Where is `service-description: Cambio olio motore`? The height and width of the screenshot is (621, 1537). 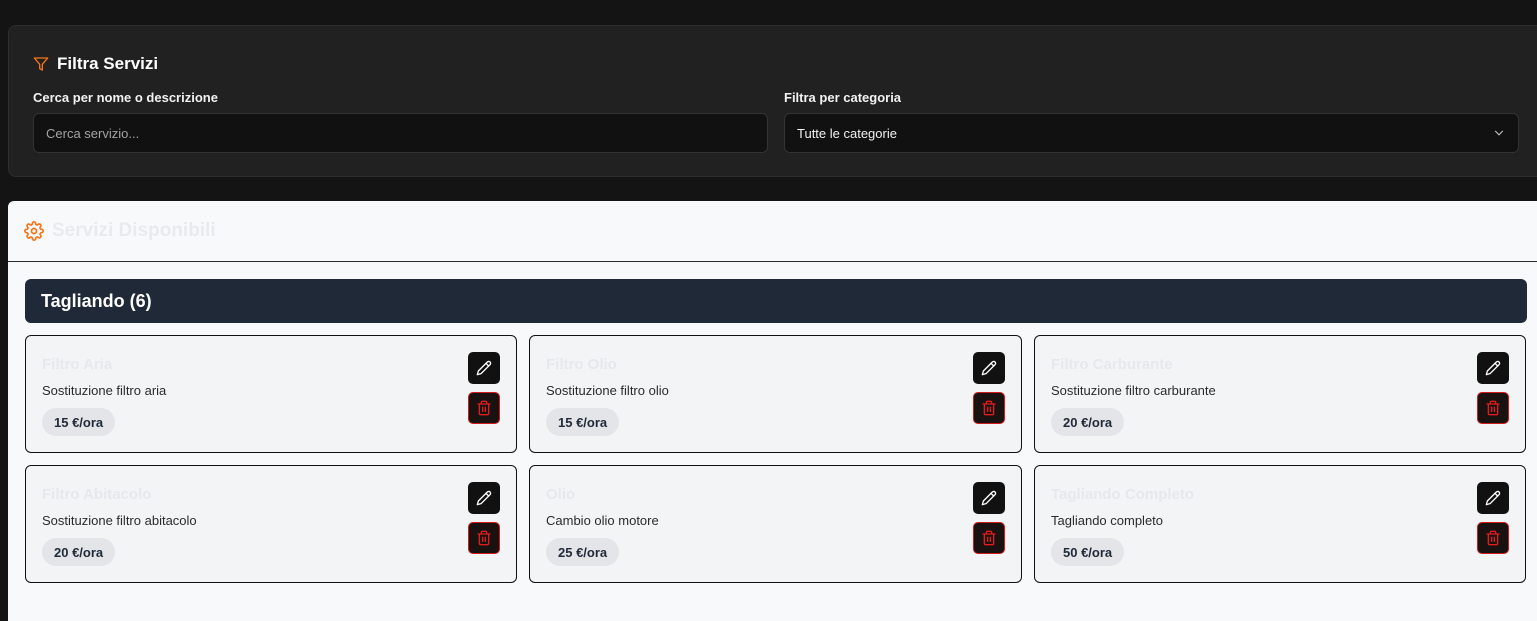
service-description: Cambio olio motore is located at coordinates (602, 520).